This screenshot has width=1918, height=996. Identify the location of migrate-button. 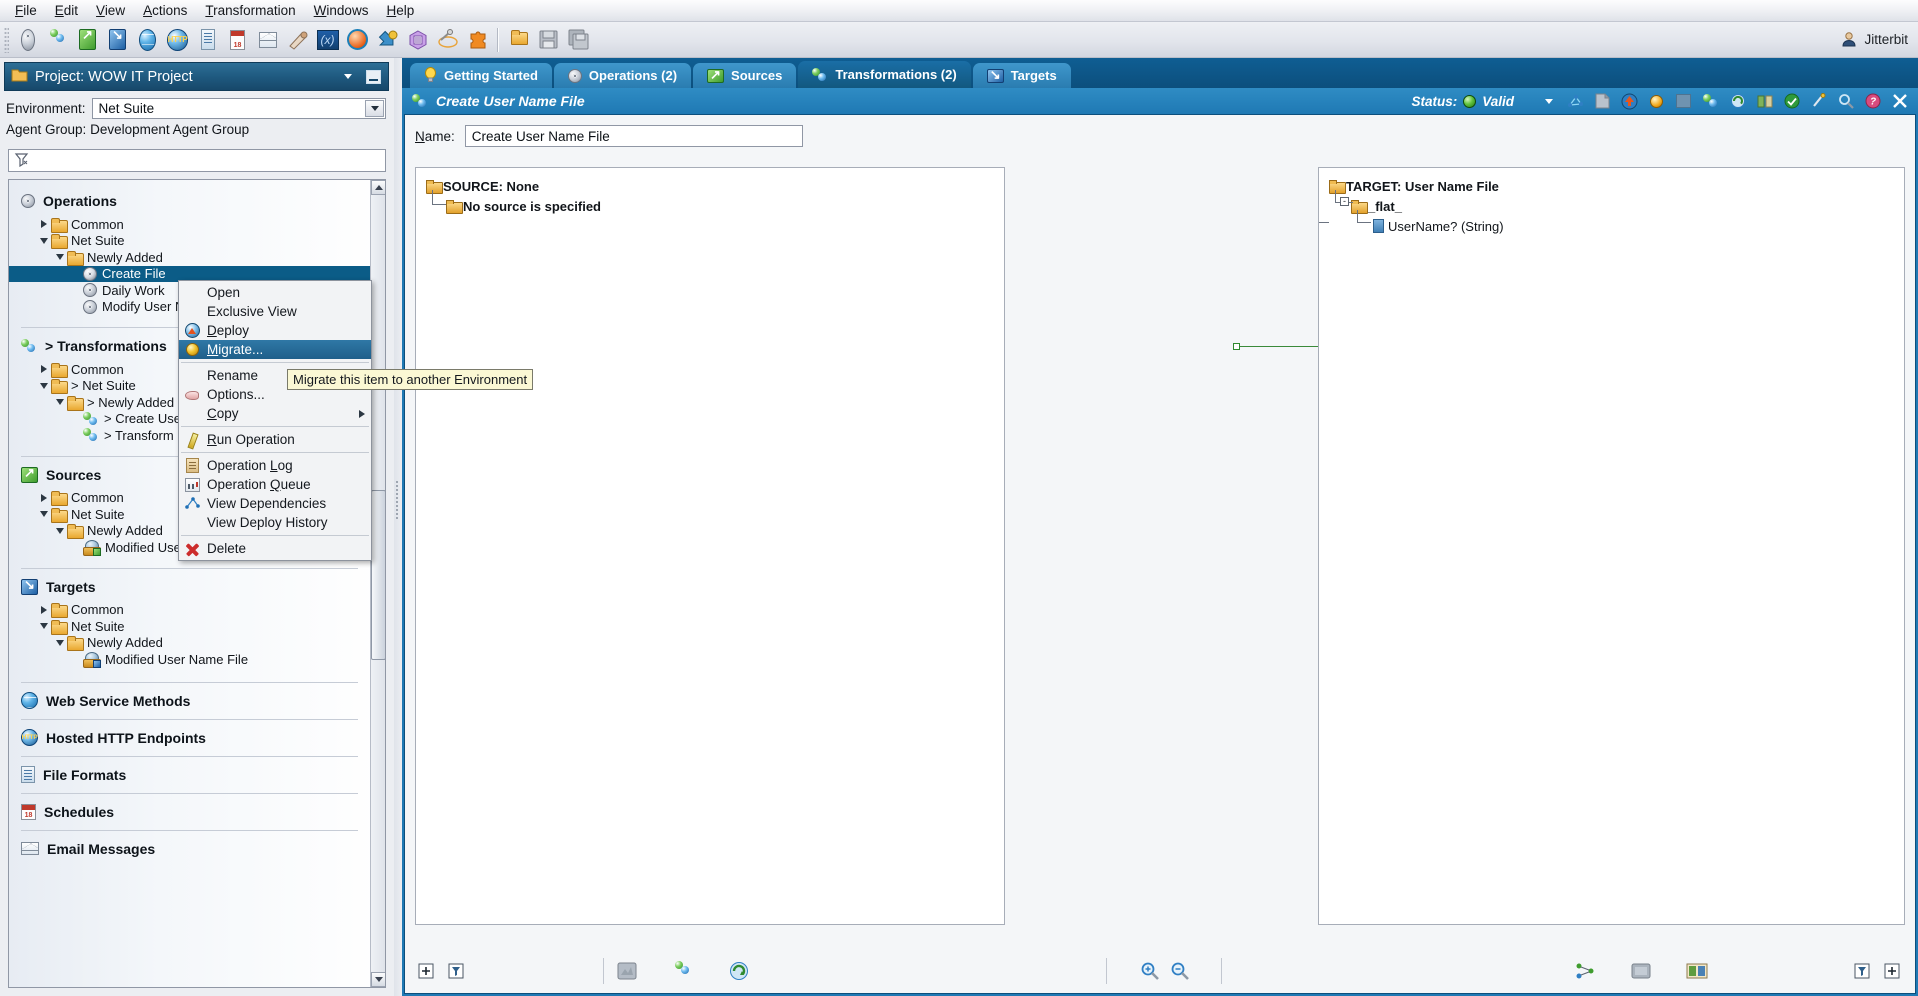
(1656, 101).